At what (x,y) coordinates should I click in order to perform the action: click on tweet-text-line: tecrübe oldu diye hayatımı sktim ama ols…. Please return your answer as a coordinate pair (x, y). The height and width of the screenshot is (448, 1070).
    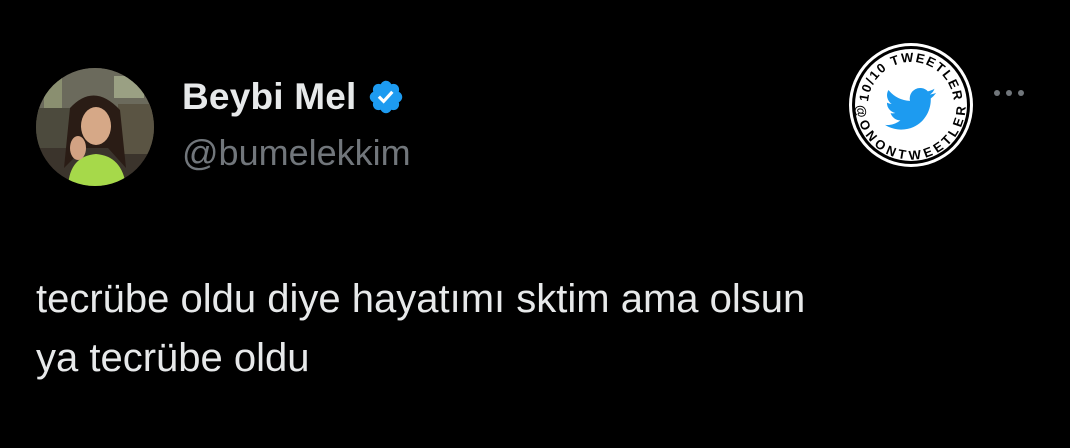
    Looking at the image, I should click on (421, 299).